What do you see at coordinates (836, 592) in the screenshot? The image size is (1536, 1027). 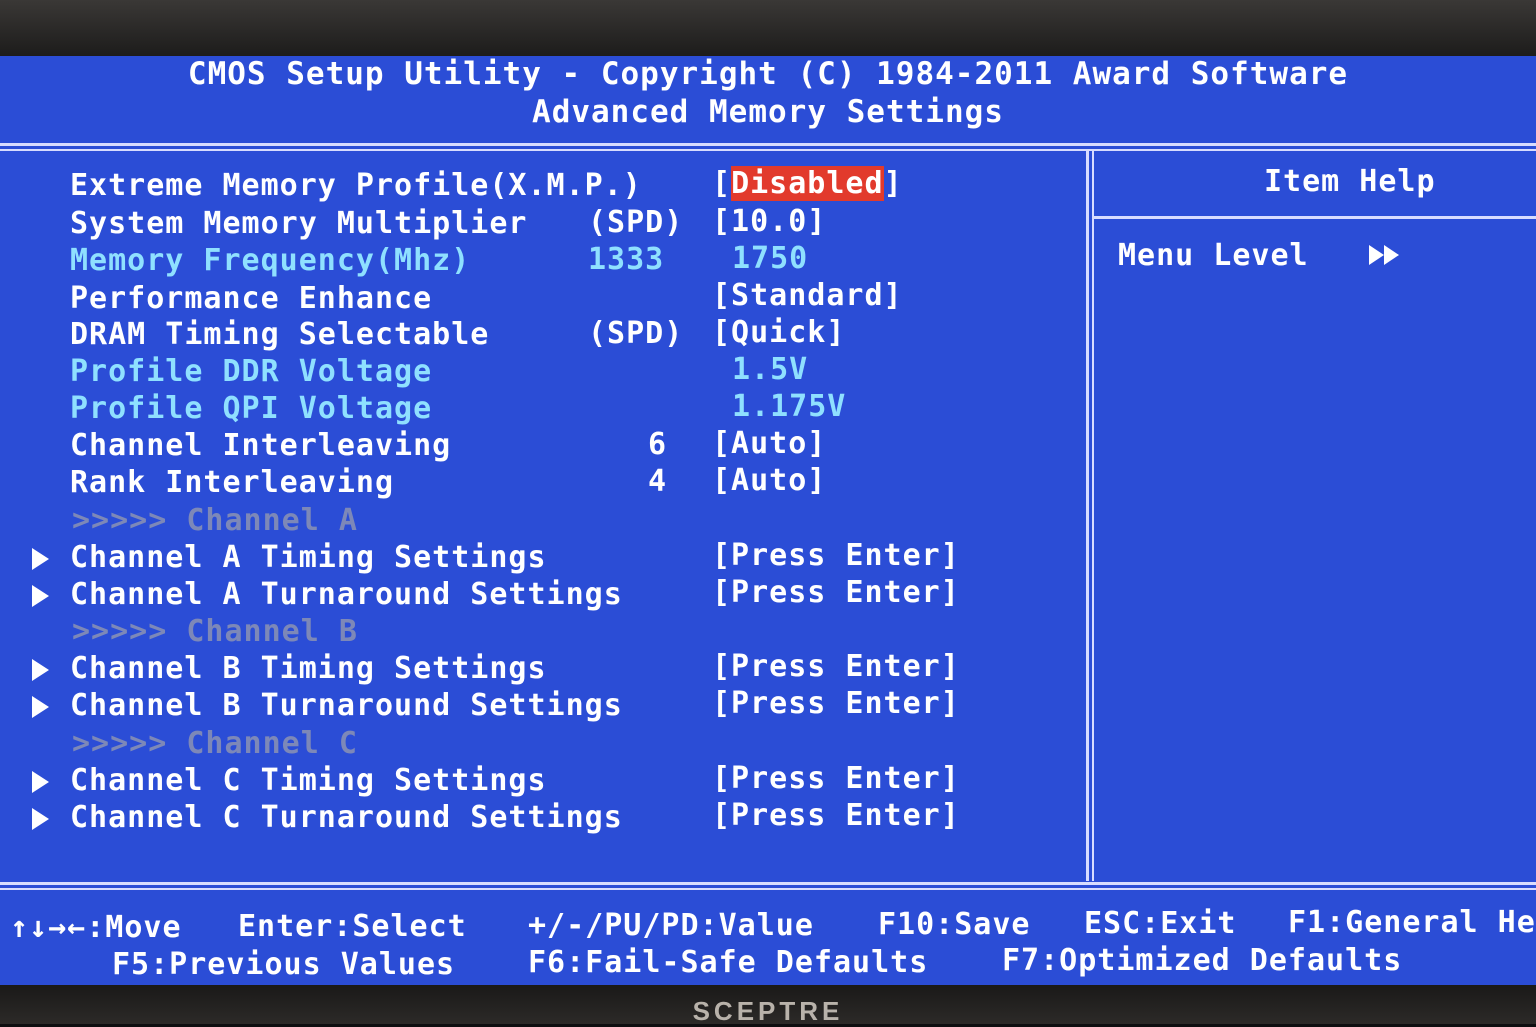 I see `menu-channel-a-turnaround-value: [Press Enter]` at bounding box center [836, 592].